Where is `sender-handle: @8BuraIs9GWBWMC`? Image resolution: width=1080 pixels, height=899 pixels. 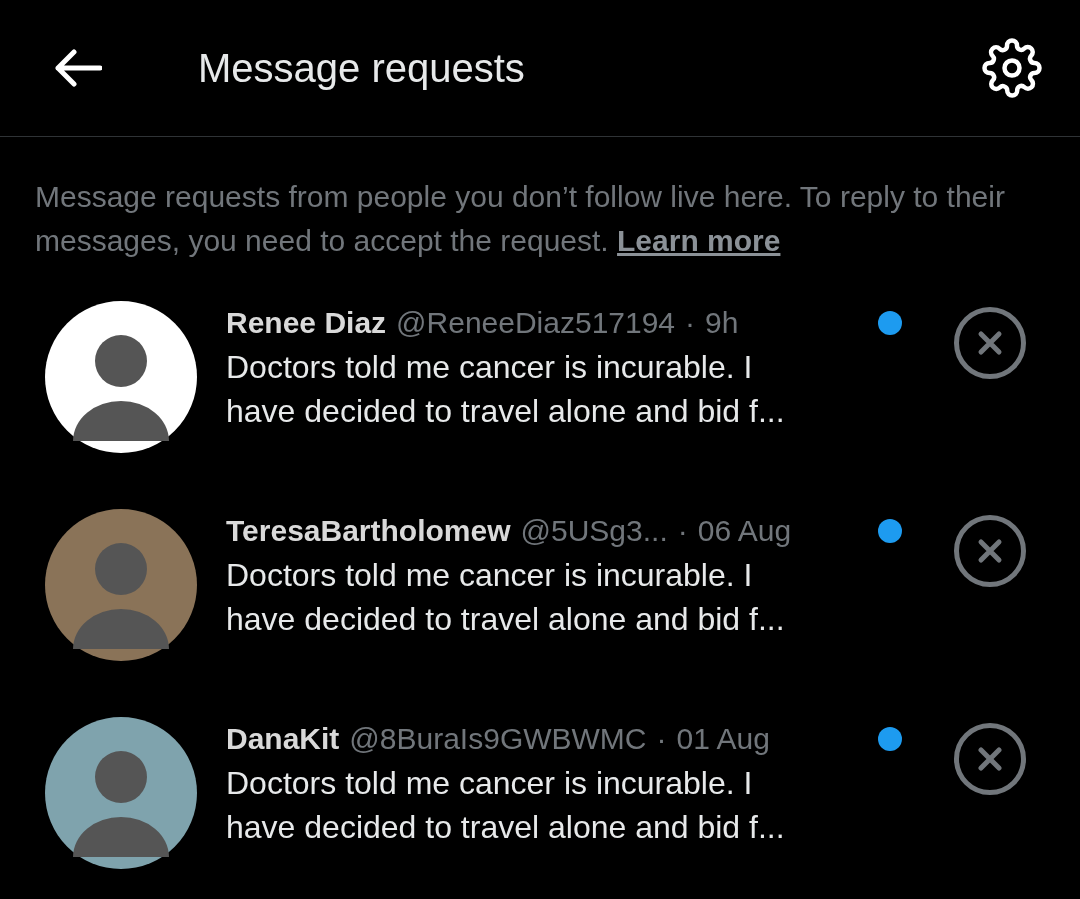
sender-handle: @8BuraIs9GWBWMC is located at coordinates (498, 739).